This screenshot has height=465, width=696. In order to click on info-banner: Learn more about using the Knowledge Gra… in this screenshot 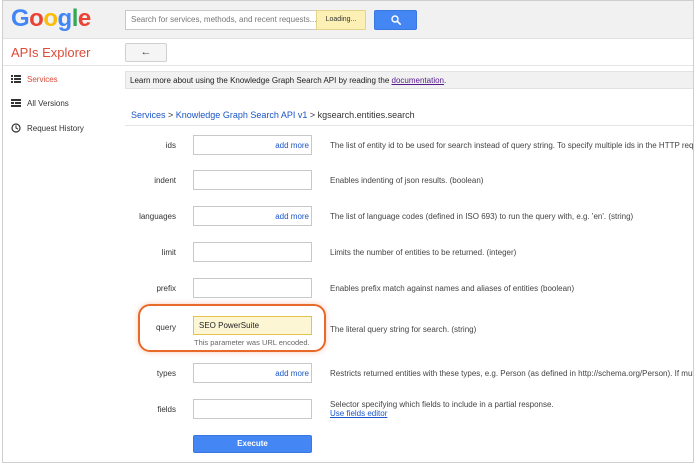, I will do `click(409, 80)`.